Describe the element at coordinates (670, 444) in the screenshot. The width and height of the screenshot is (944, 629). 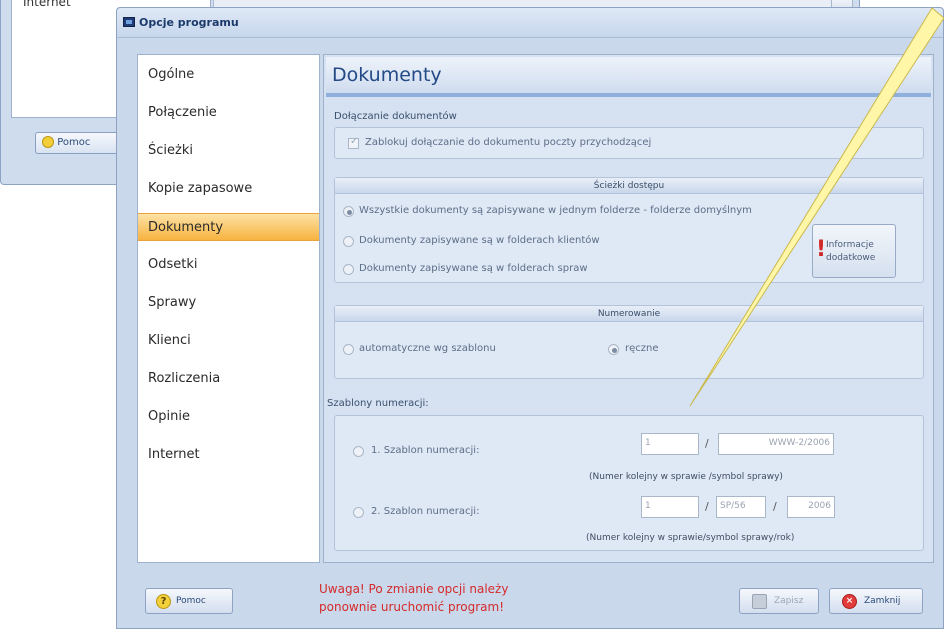
I see `template1-number-input: 1` at that location.